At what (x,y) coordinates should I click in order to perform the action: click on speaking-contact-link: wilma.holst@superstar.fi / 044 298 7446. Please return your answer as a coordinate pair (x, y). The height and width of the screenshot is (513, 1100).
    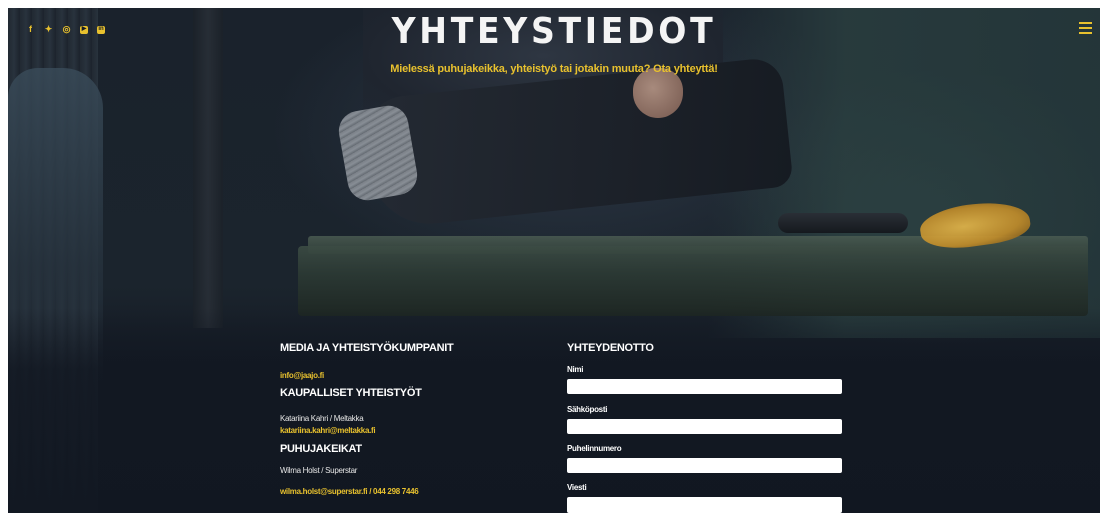
    Looking at the image, I should click on (349, 491).